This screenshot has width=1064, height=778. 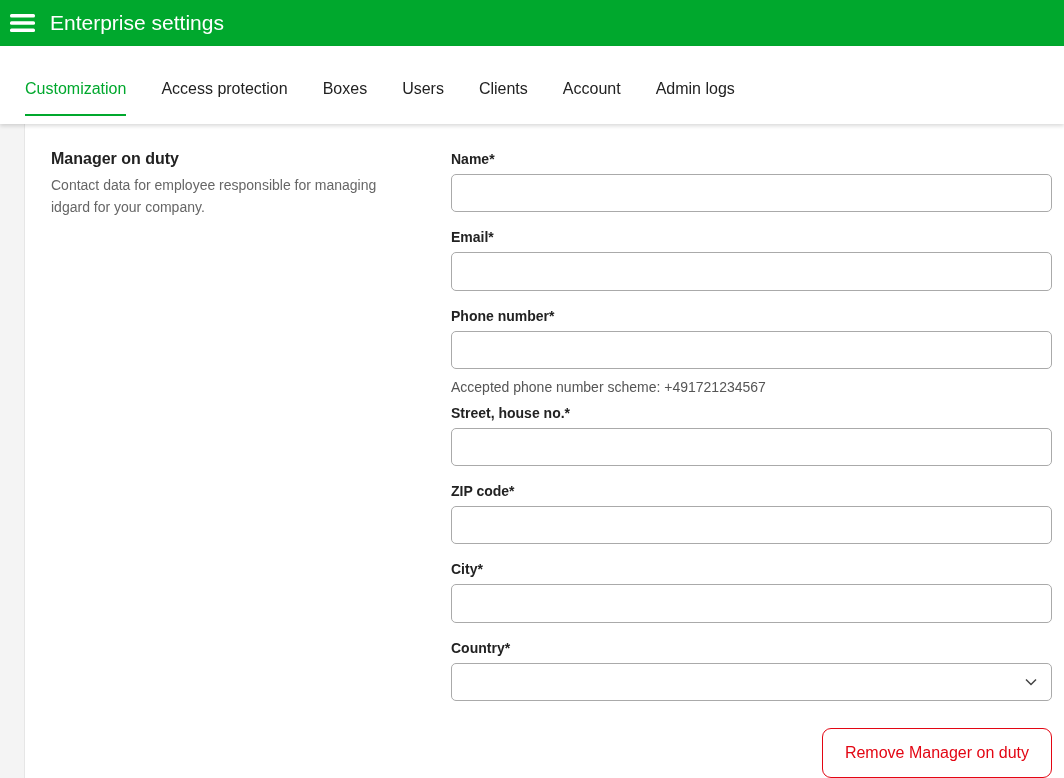 I want to click on field-label: Country*, so click(x=481, y=647).